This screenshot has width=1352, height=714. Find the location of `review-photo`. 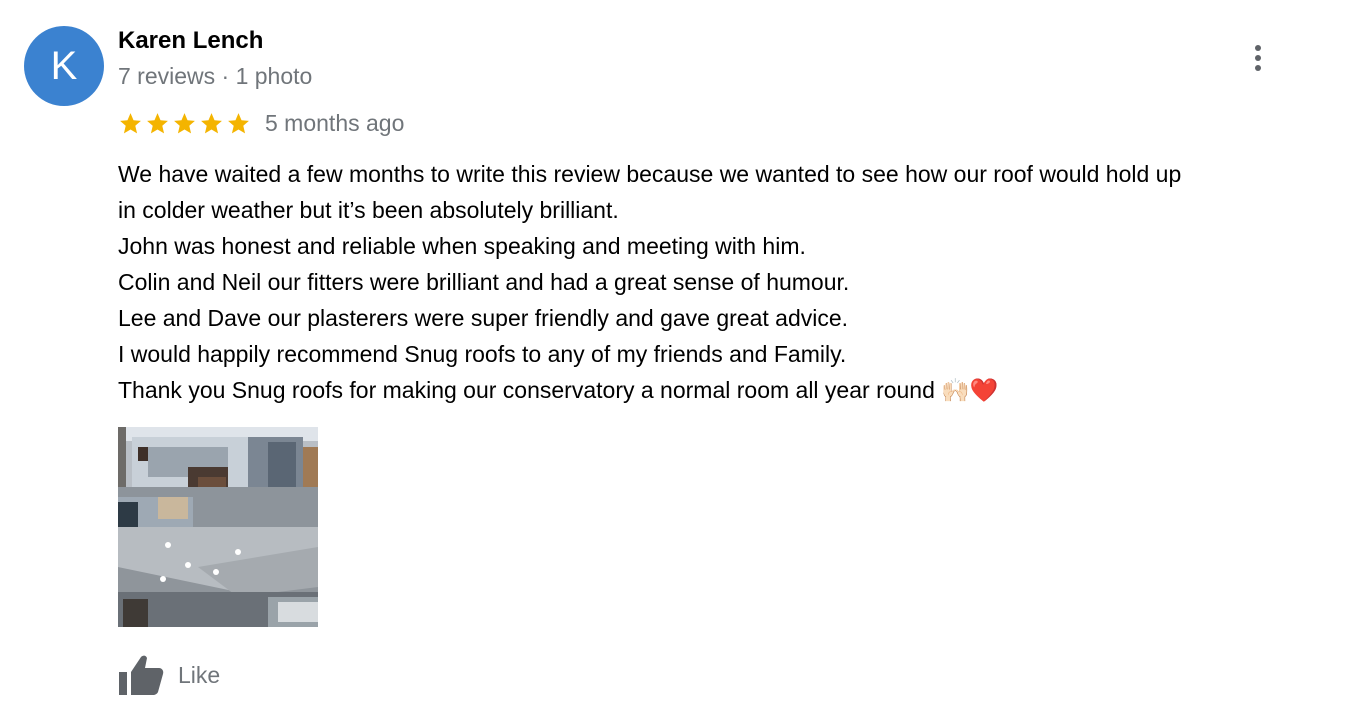

review-photo is located at coordinates (218, 527).